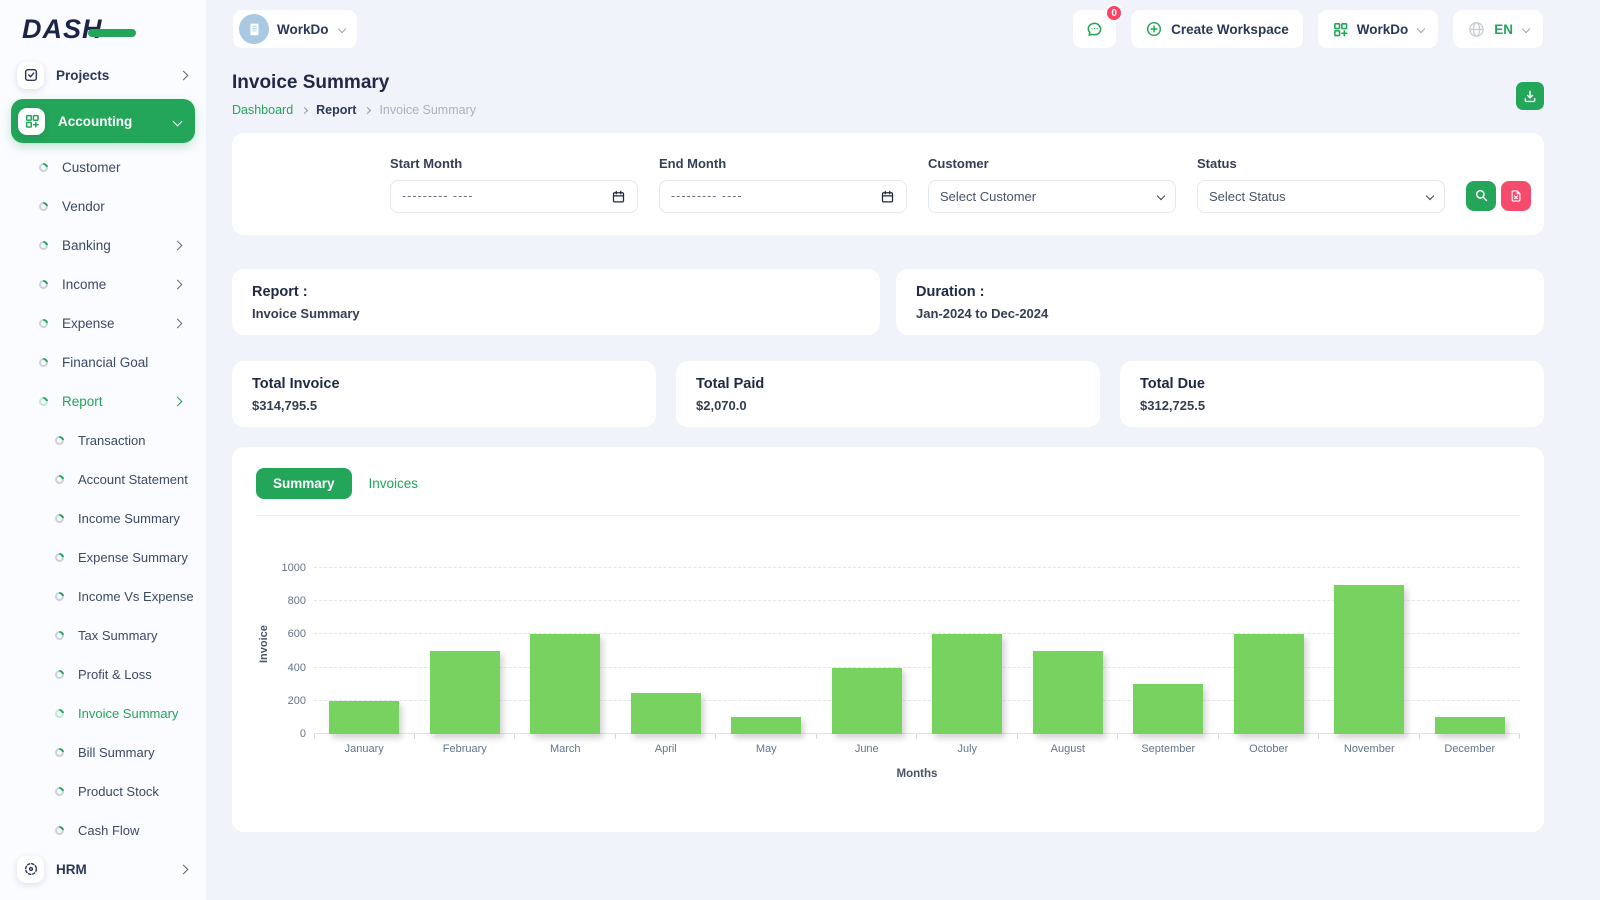 The height and width of the screenshot is (900, 1600). I want to click on sidebar-item-report: Report, so click(103, 401).